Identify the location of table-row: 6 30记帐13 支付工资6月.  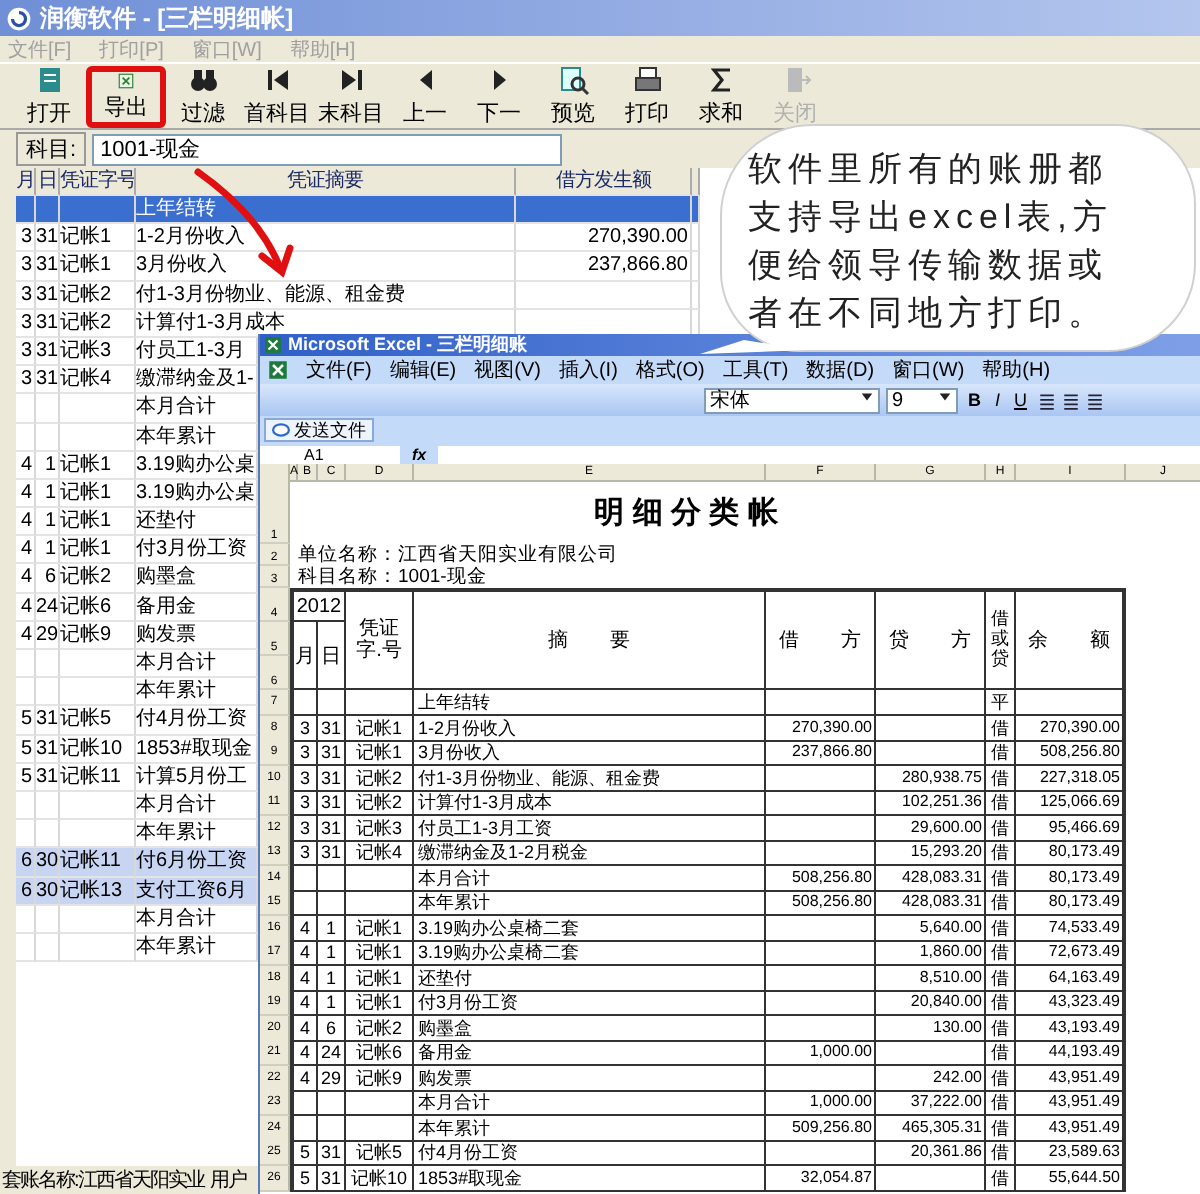
(137, 891).